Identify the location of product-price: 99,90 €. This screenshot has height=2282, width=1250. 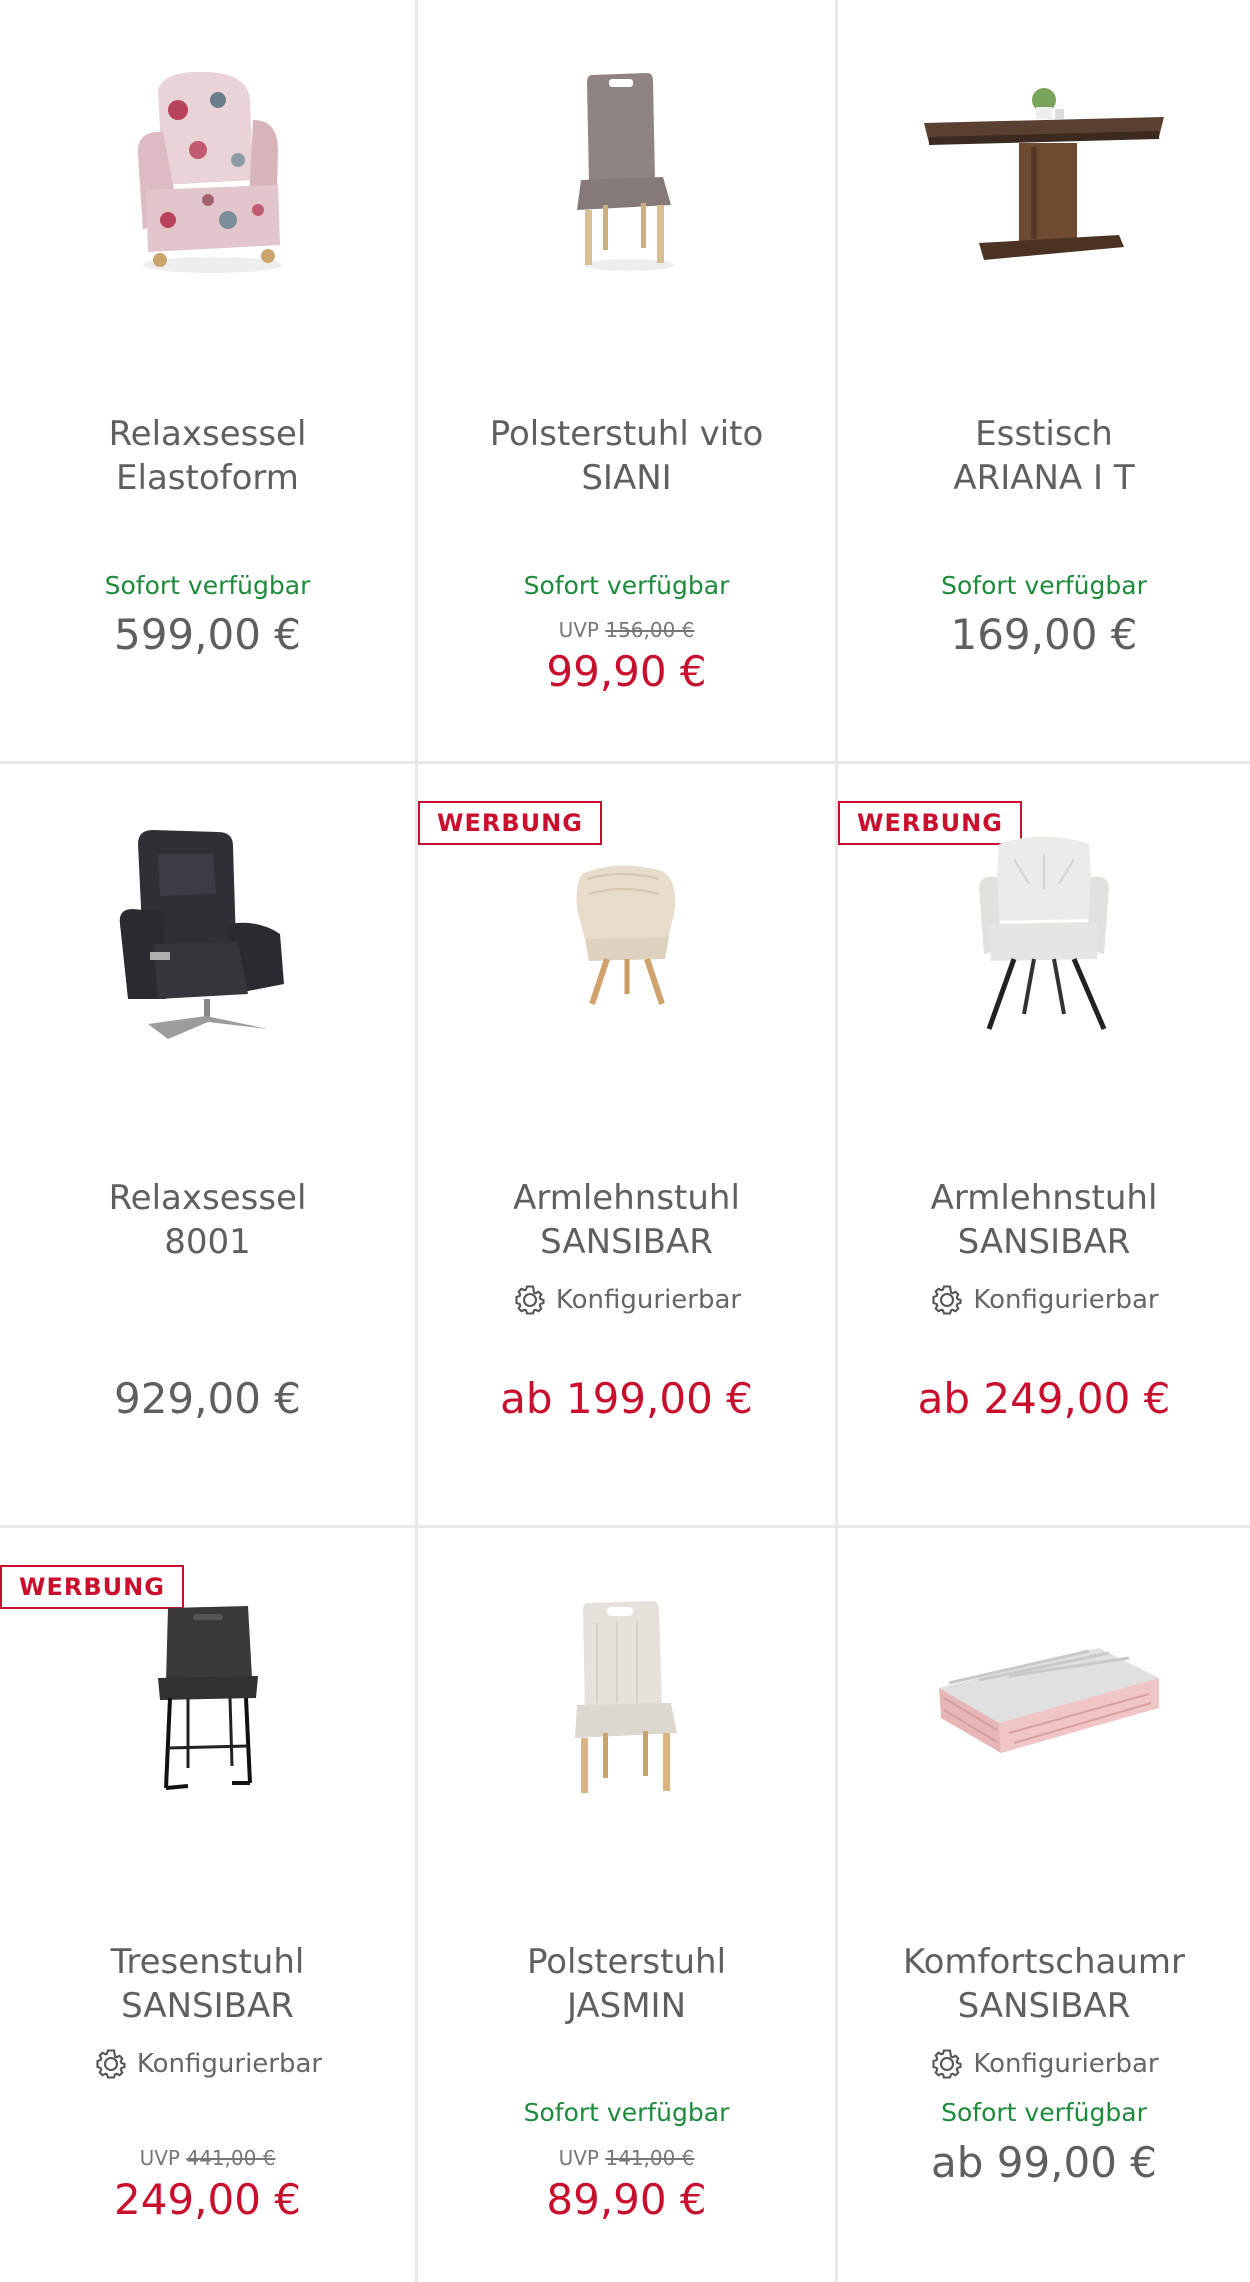
(626, 671).